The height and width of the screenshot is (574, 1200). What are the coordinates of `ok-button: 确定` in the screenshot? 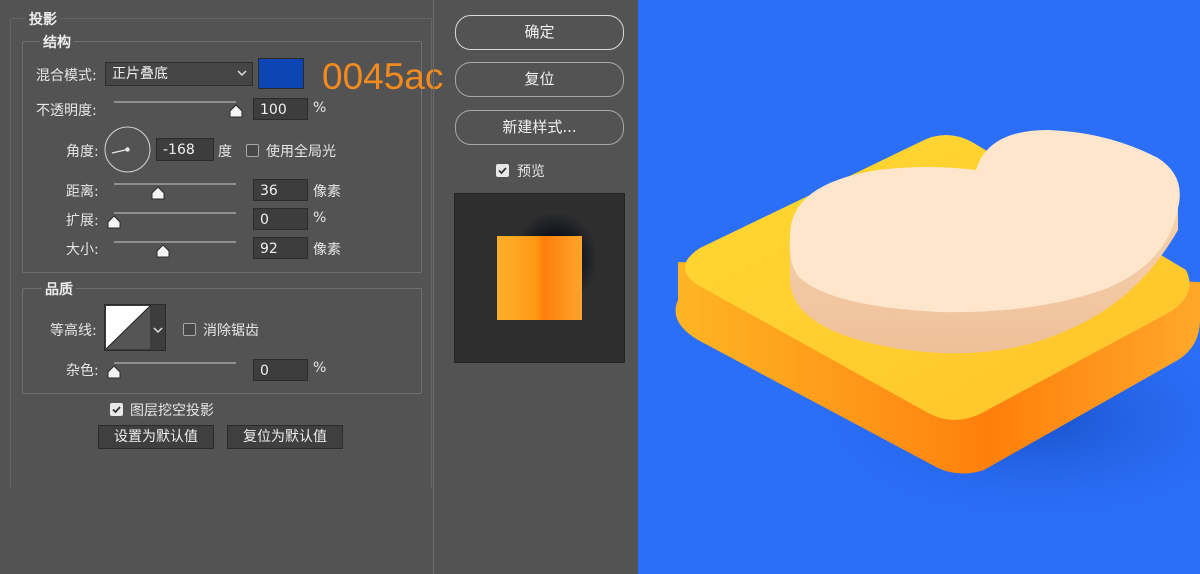 It's located at (539, 32).